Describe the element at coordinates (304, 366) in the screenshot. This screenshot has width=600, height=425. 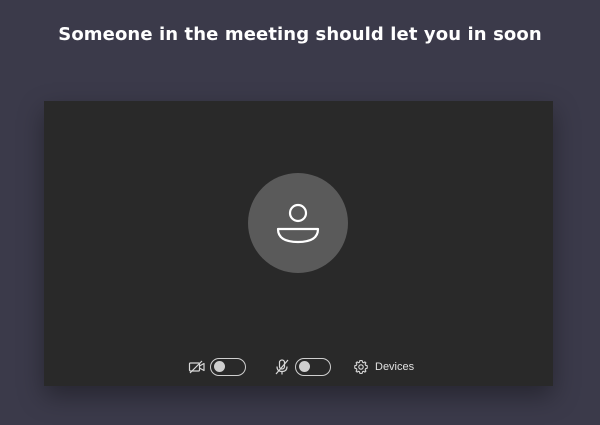
I see `mic-toggle-knob` at that location.